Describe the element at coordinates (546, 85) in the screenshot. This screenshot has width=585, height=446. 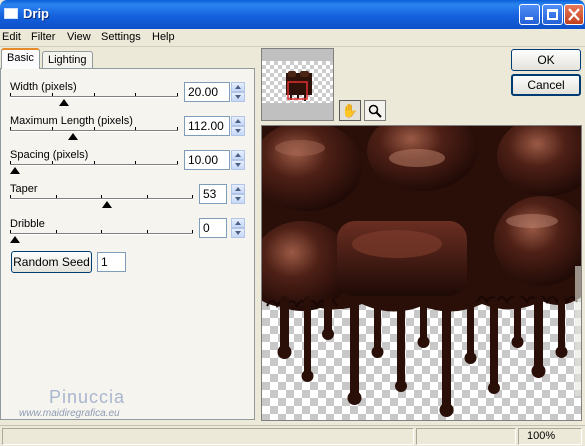
I see `cancel-button: Cancel` at that location.